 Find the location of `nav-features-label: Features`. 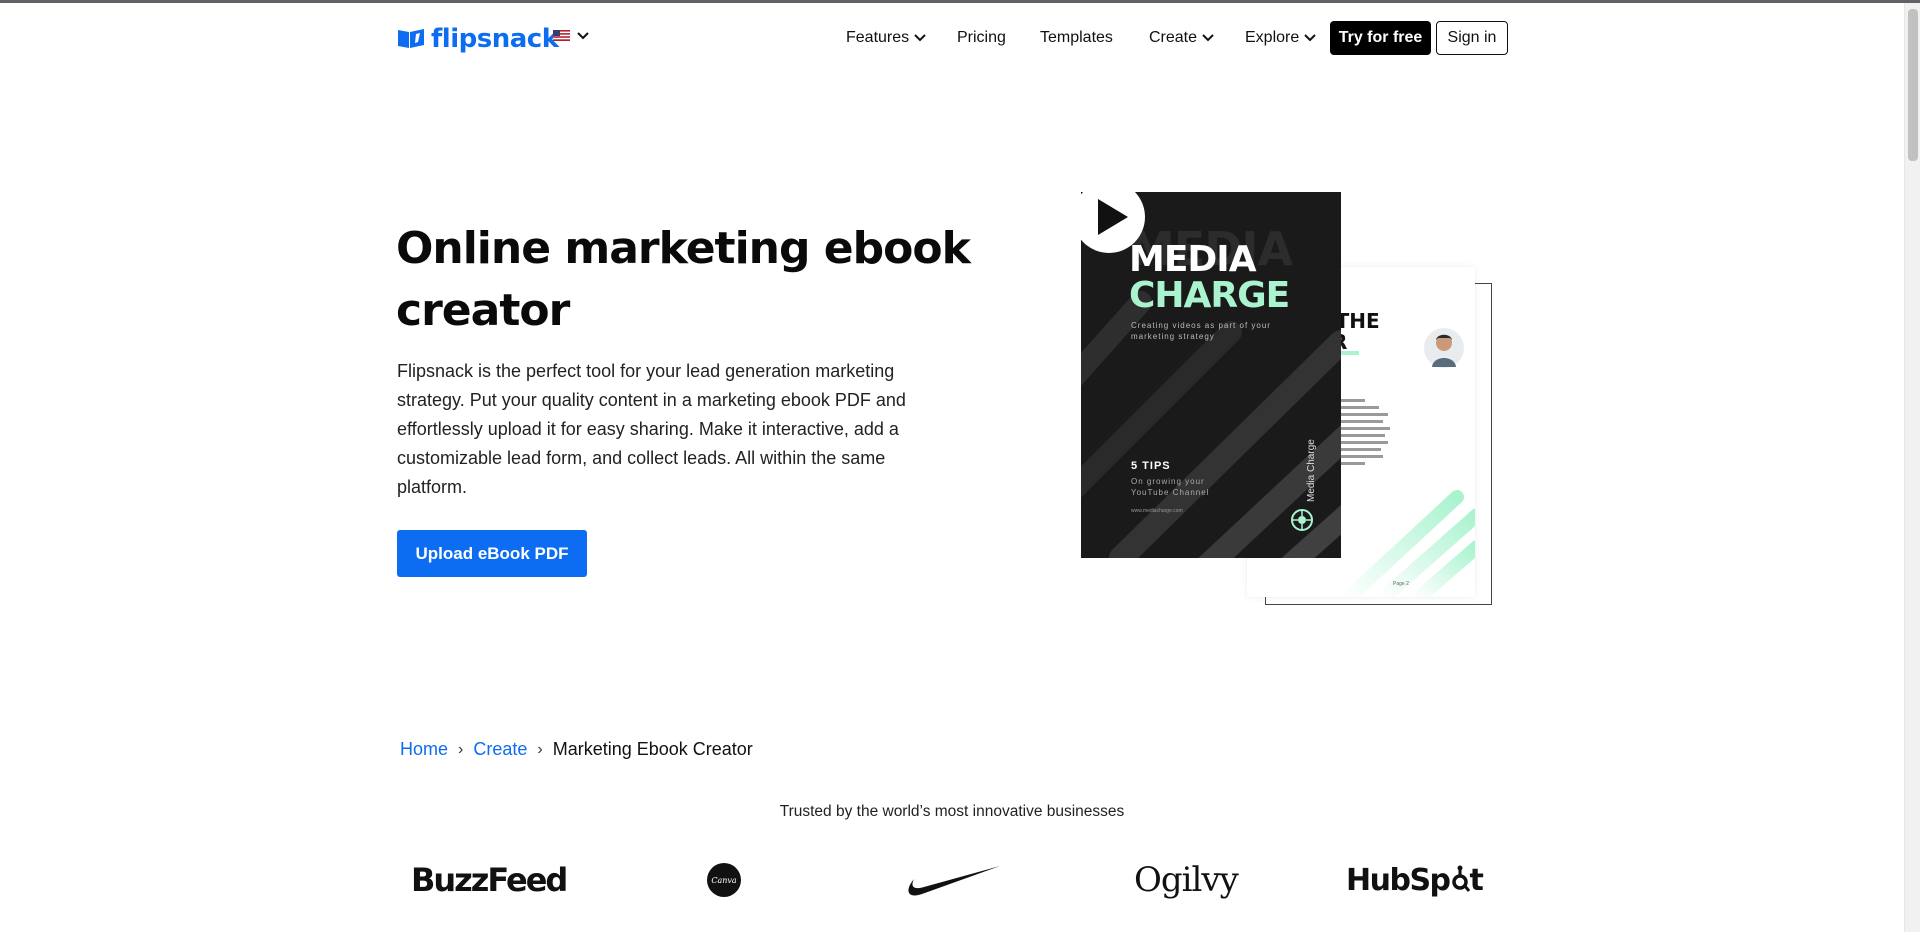

nav-features-label: Features is located at coordinates (878, 37).